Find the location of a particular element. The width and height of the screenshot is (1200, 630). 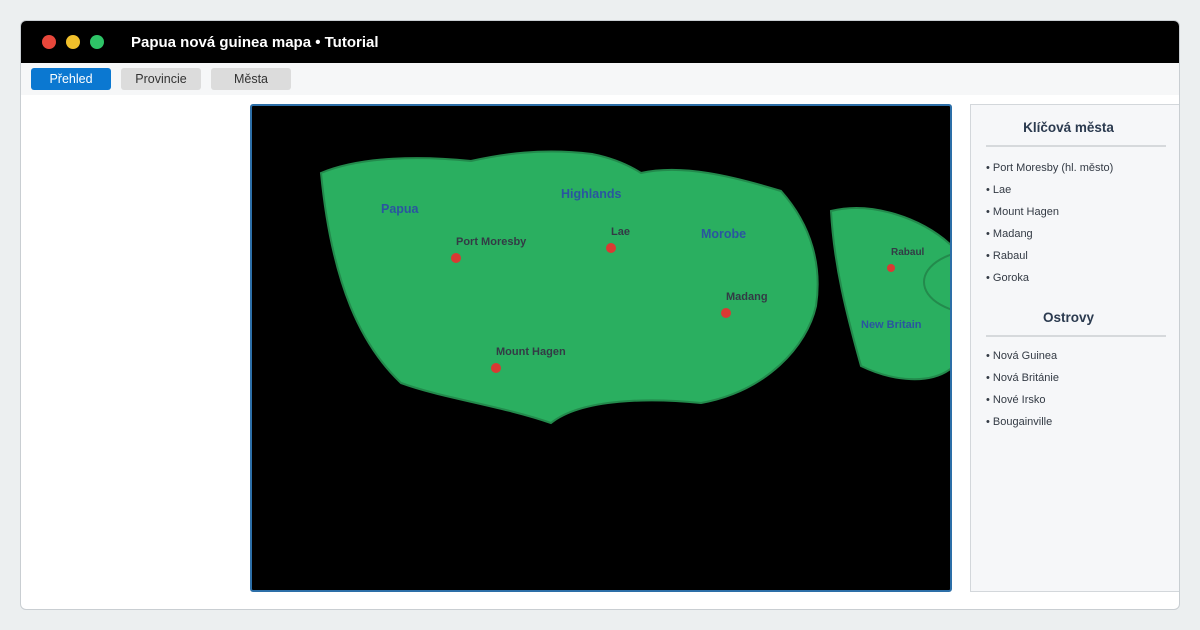

key-cities-heading: Klíčová města is located at coordinates (1068, 127).